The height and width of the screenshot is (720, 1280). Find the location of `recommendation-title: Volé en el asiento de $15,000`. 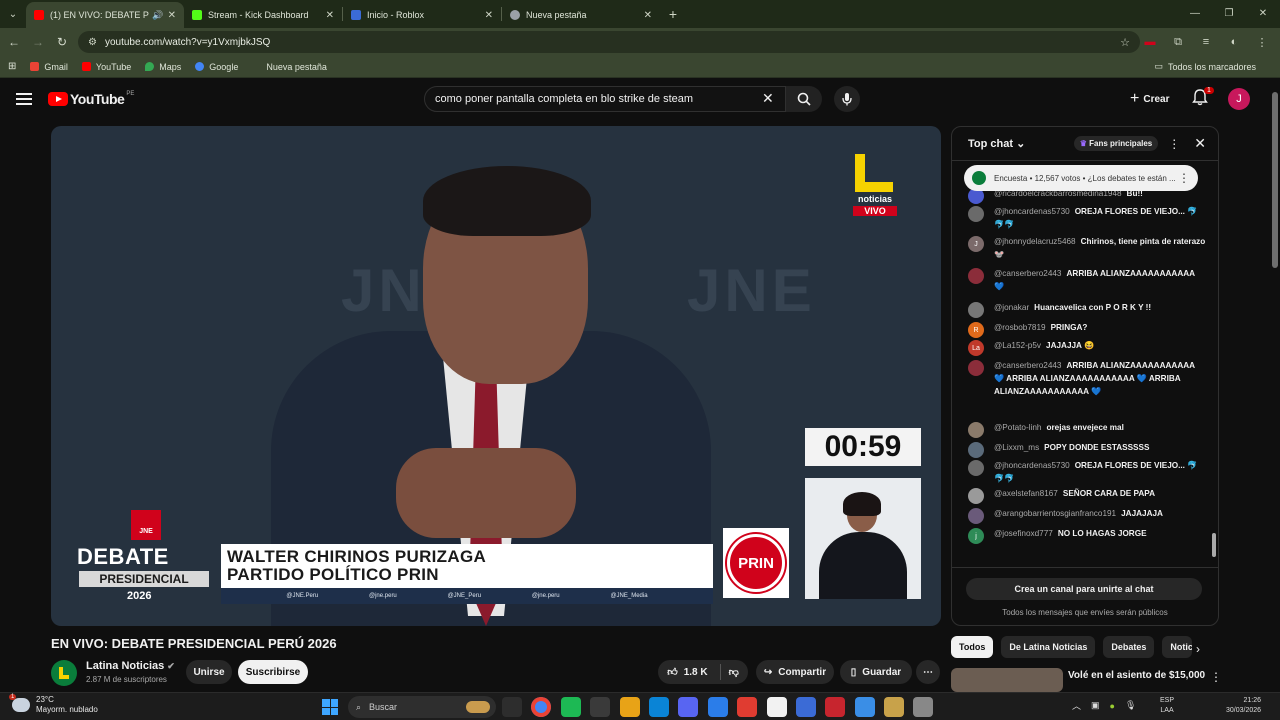

recommendation-title: Volé en el asiento de $15,000 is located at coordinates (1138, 675).